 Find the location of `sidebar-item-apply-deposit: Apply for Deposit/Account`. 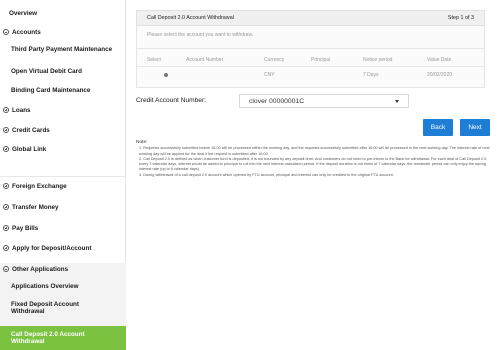

sidebar-item-apply-deposit: Apply for Deposit/Account is located at coordinates (63, 248).